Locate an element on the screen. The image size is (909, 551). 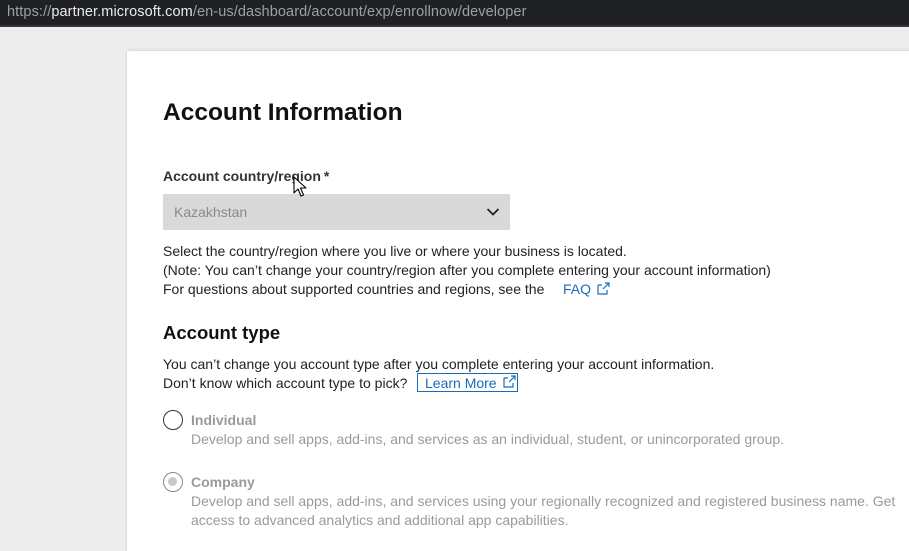
option-individual-title: Individual is located at coordinates (223, 420).